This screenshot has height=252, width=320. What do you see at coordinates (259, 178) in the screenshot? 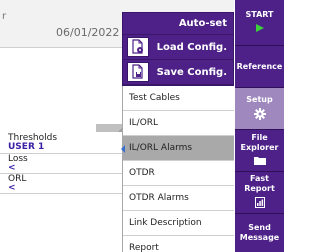
I see `fast-report-label-1: Fast` at bounding box center [259, 178].